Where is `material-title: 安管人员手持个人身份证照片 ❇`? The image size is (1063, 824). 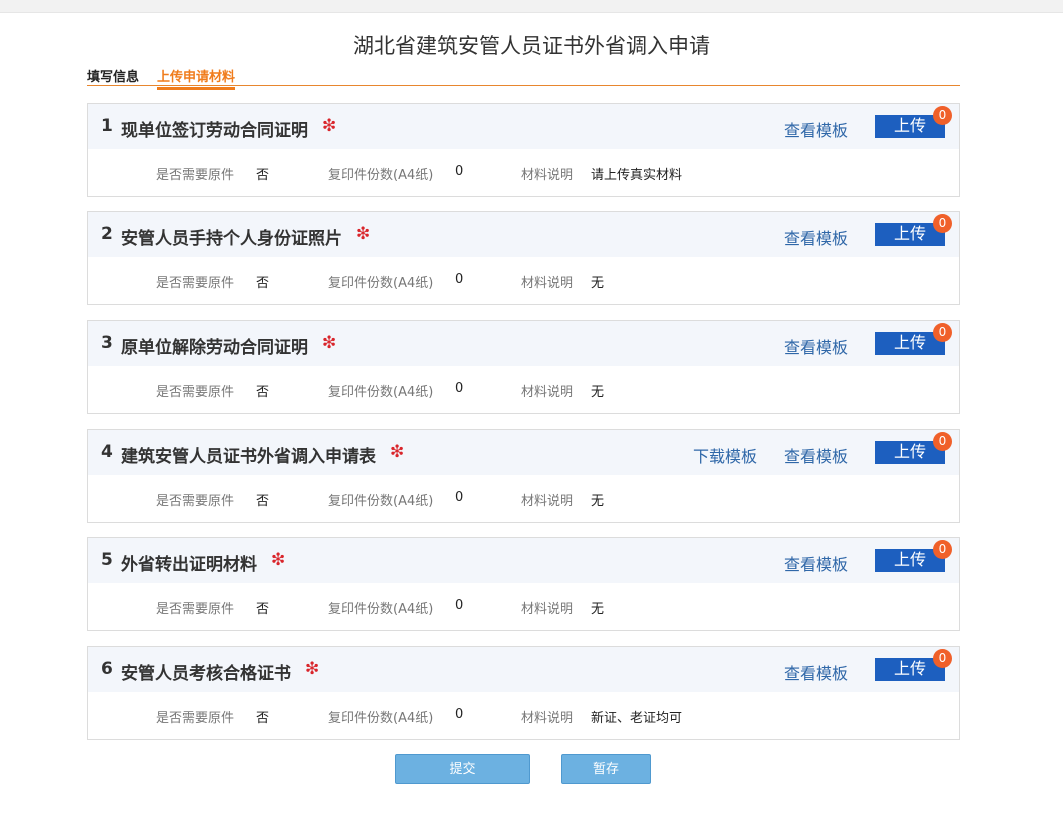 material-title: 安管人员手持个人身份证照片 ❇ is located at coordinates (246, 236).